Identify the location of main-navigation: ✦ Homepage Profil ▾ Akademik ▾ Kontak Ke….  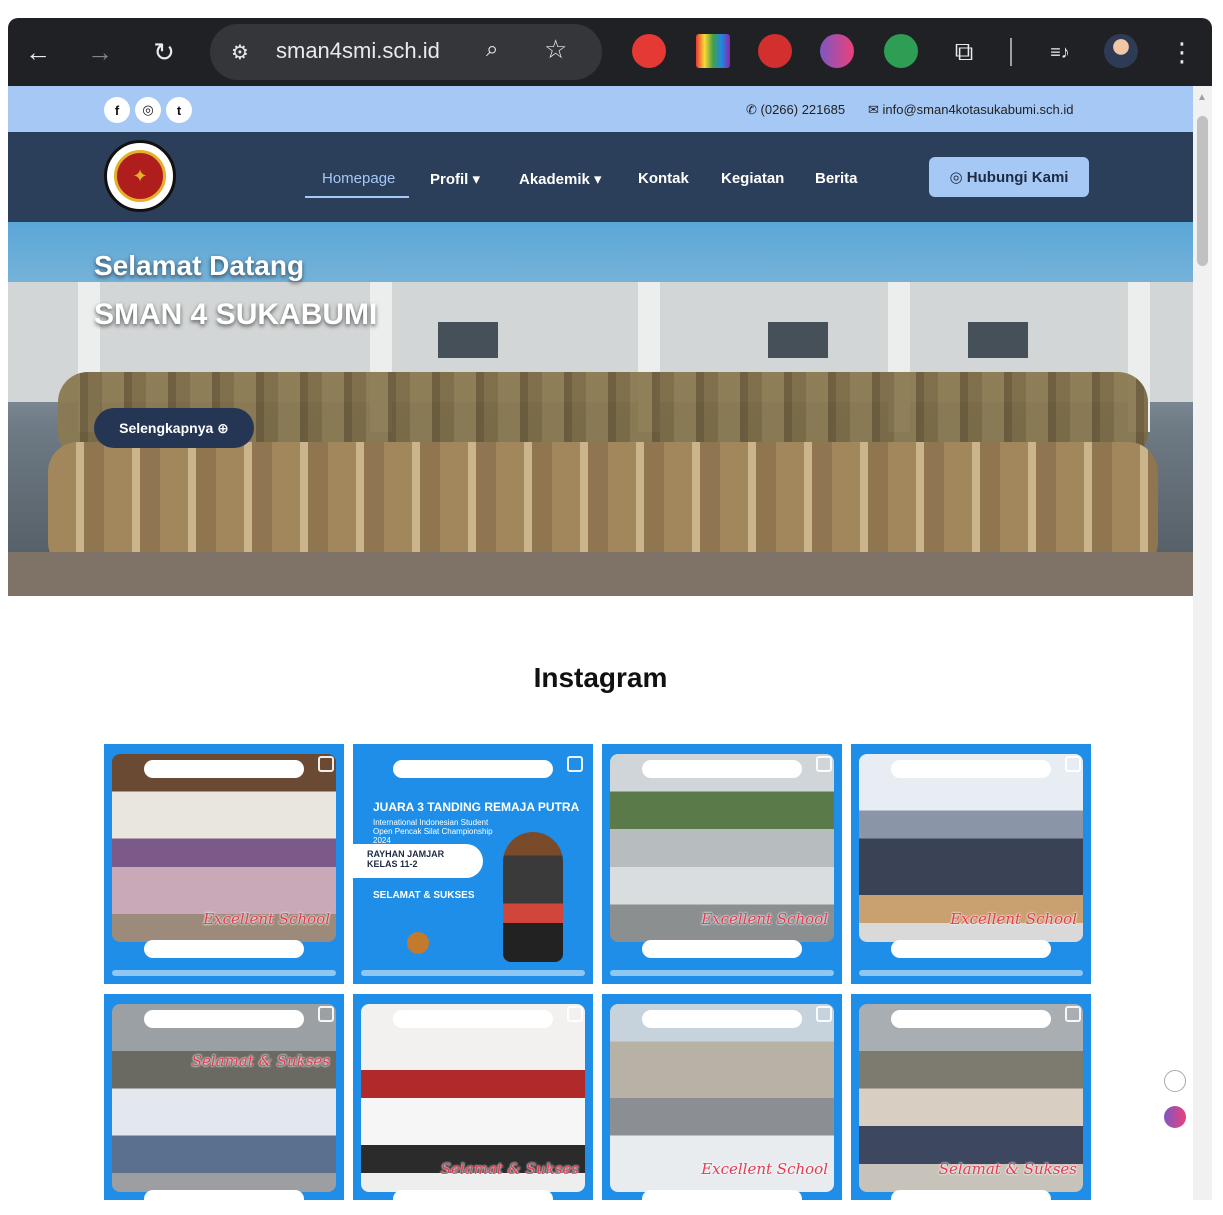
(600, 177).